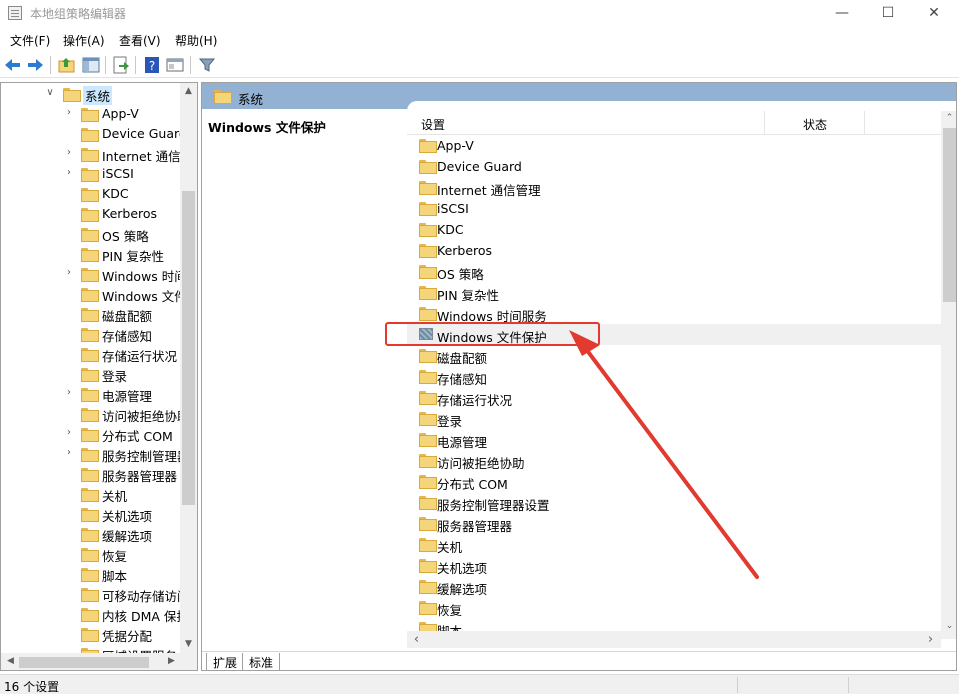 This screenshot has height=694, width=959. I want to click on maximize-button: ☐, so click(888, 14).